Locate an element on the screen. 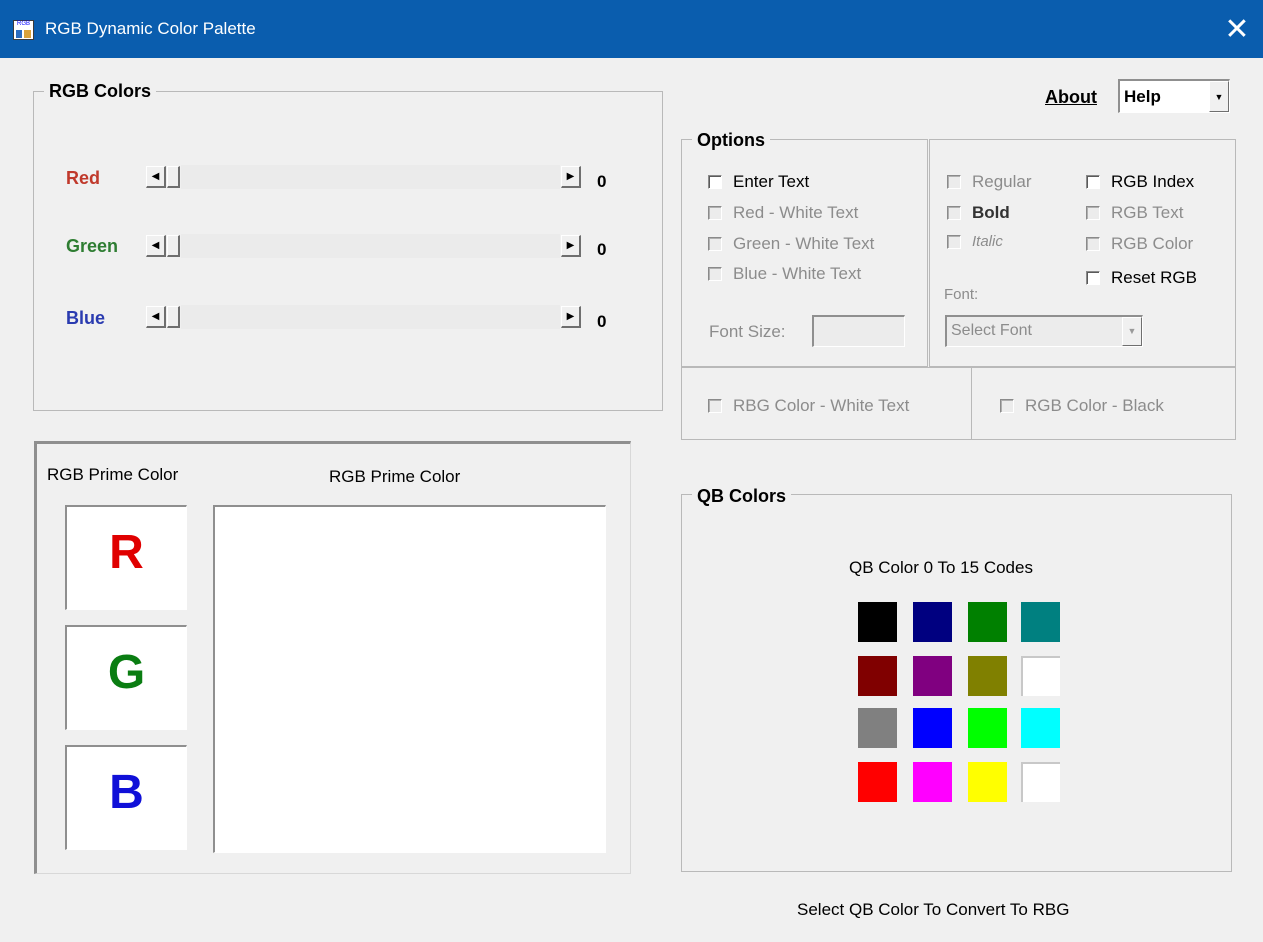 The width and height of the screenshot is (1263, 942). qb-color-14-swatch is located at coordinates (987, 782).